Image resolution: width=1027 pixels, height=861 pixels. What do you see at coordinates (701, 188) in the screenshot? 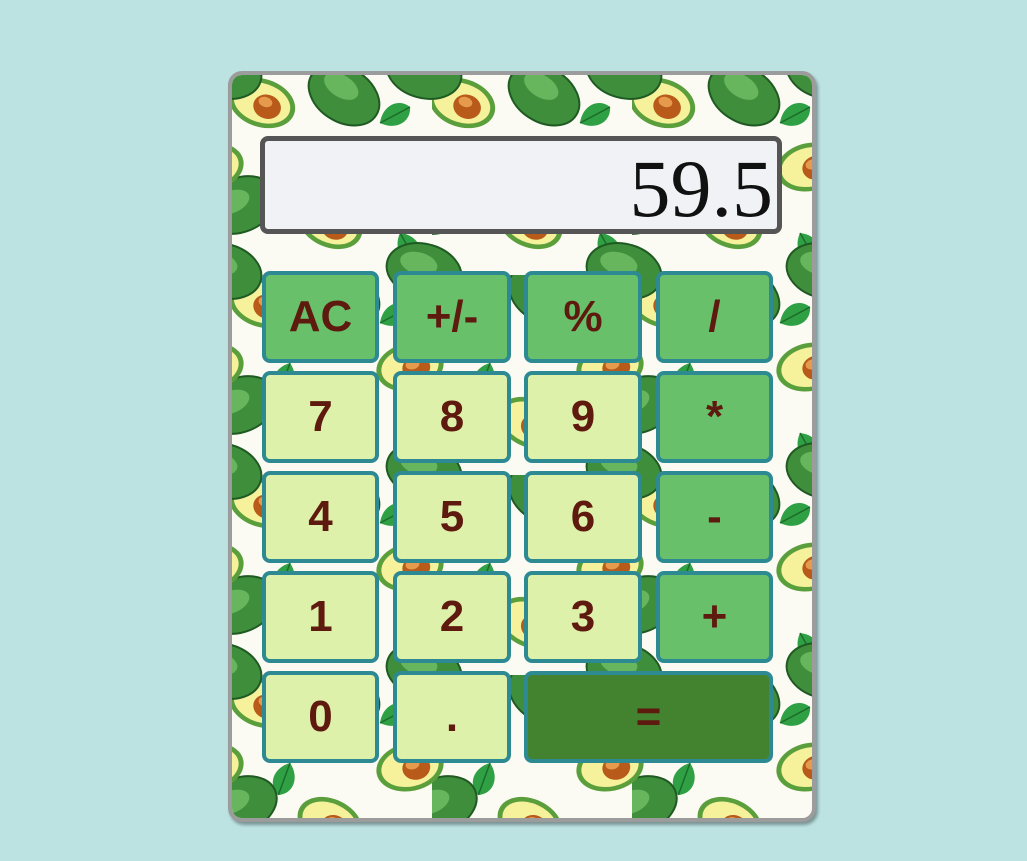
I see `display-value: 59.5` at bounding box center [701, 188].